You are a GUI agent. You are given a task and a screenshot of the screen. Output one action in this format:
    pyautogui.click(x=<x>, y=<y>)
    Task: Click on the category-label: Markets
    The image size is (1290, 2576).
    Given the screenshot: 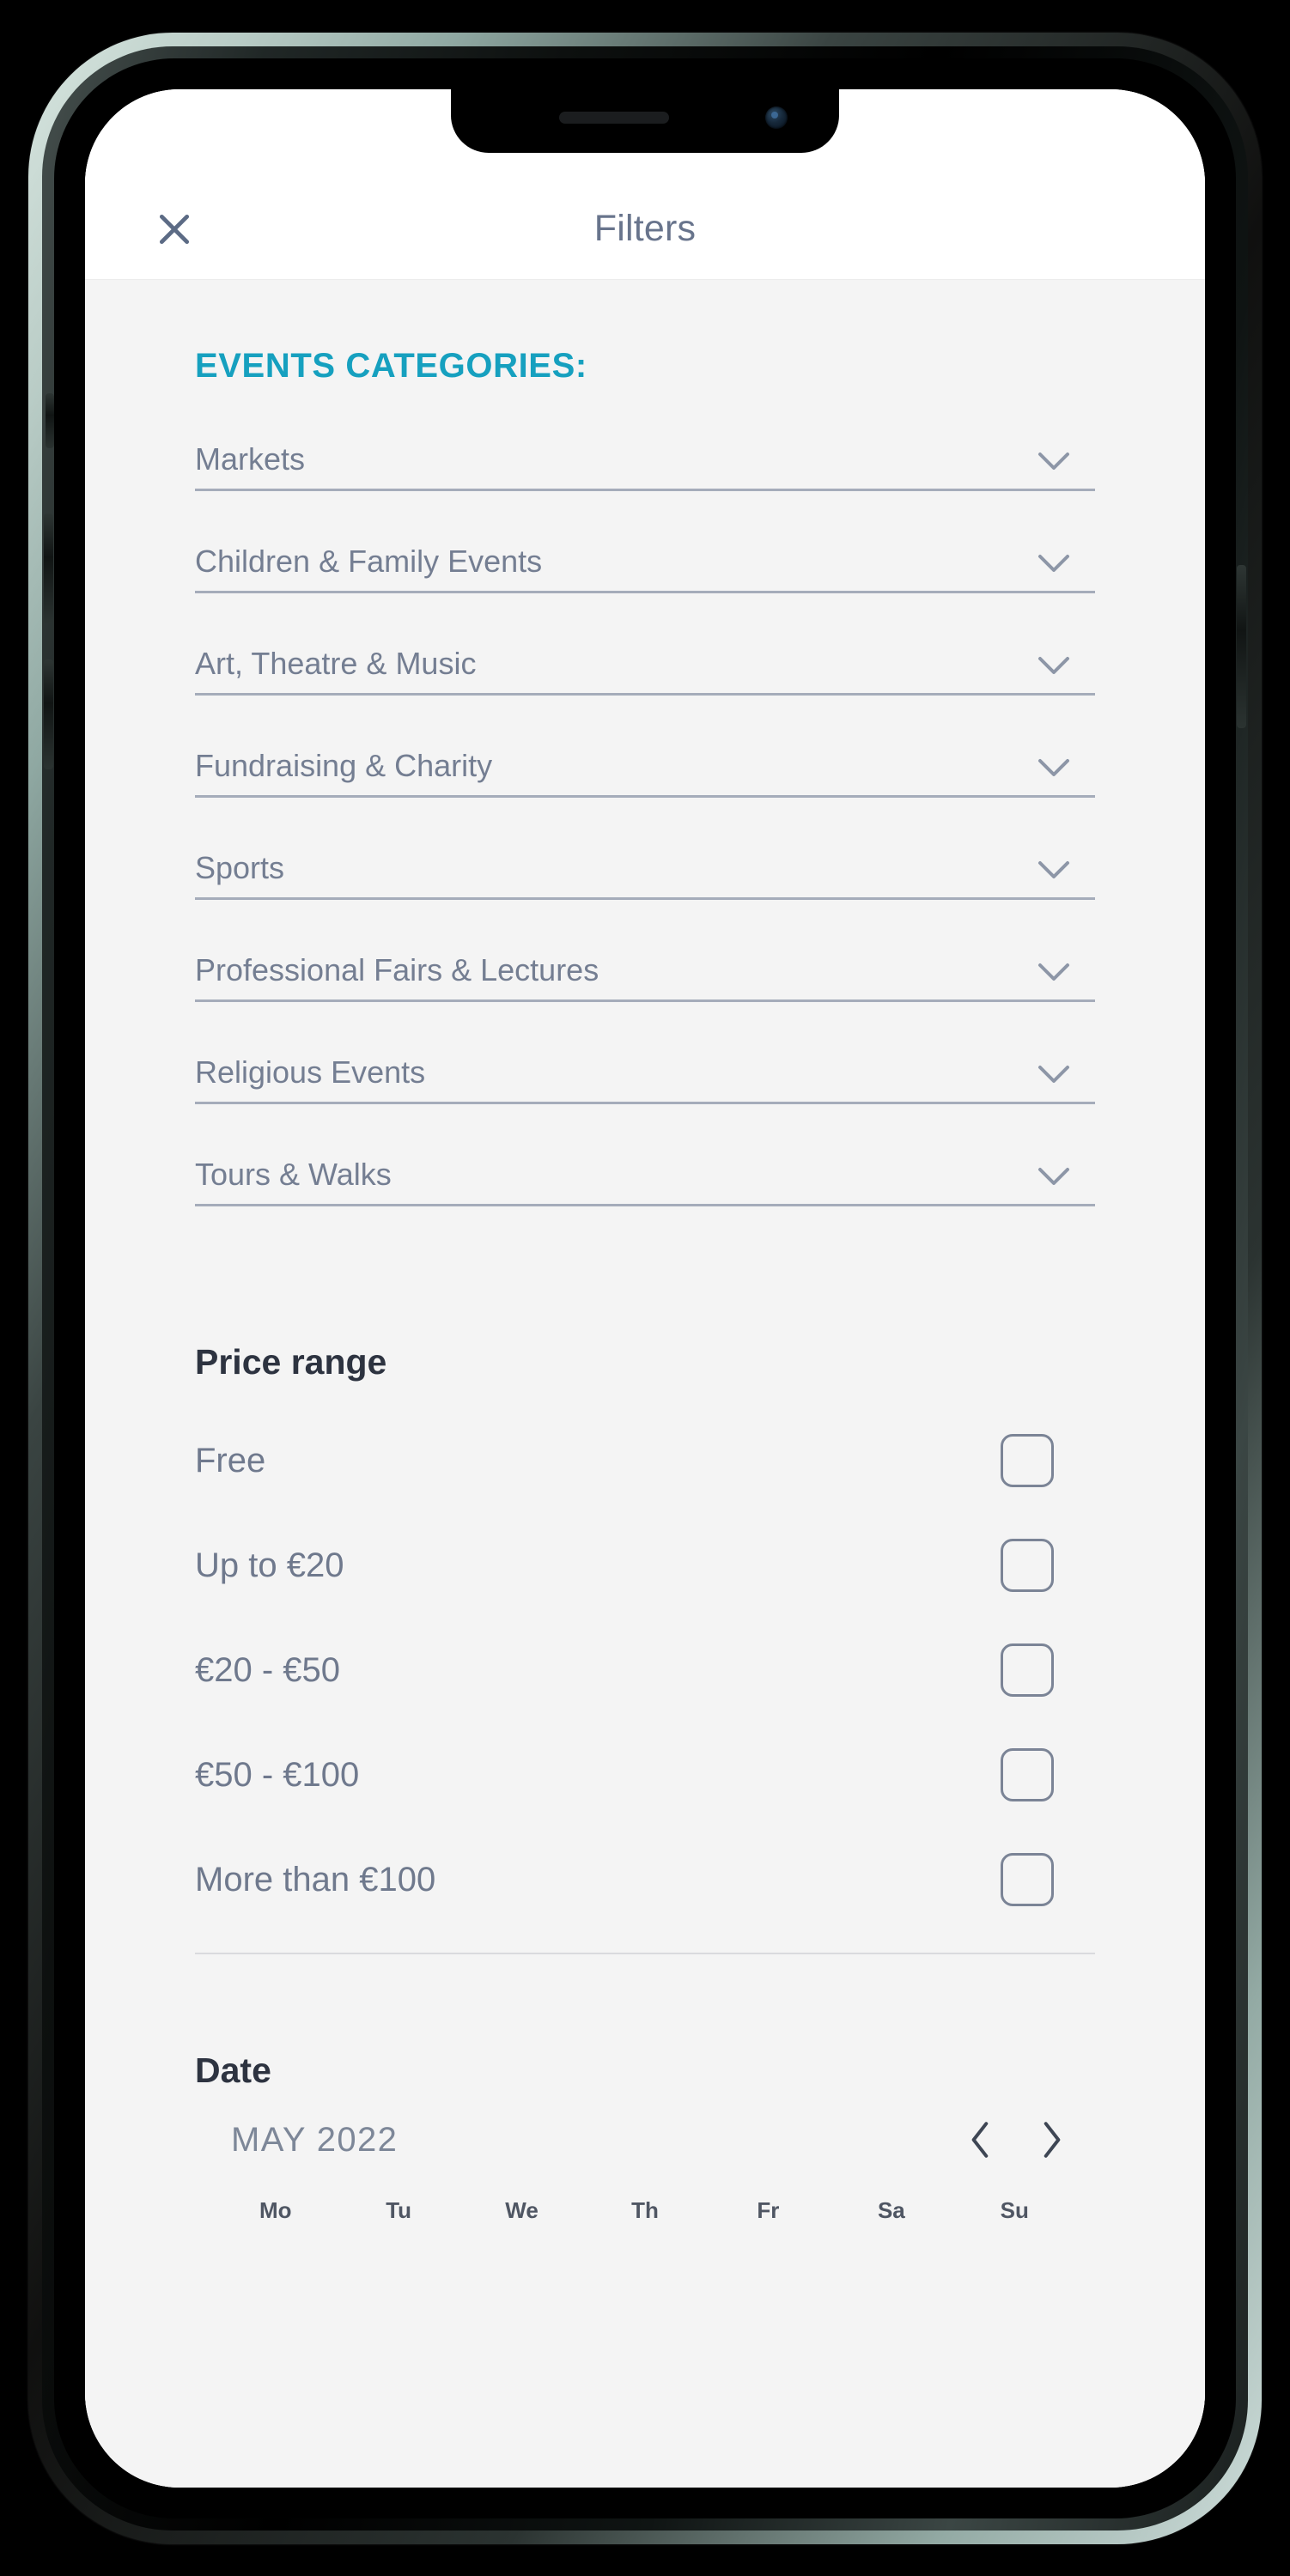 What is the action you would take?
    pyautogui.click(x=251, y=459)
    